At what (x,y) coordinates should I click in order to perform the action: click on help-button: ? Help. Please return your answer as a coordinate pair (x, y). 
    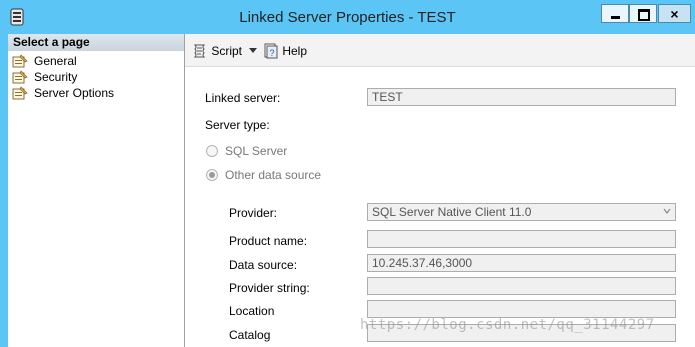
    Looking at the image, I should click on (285, 51).